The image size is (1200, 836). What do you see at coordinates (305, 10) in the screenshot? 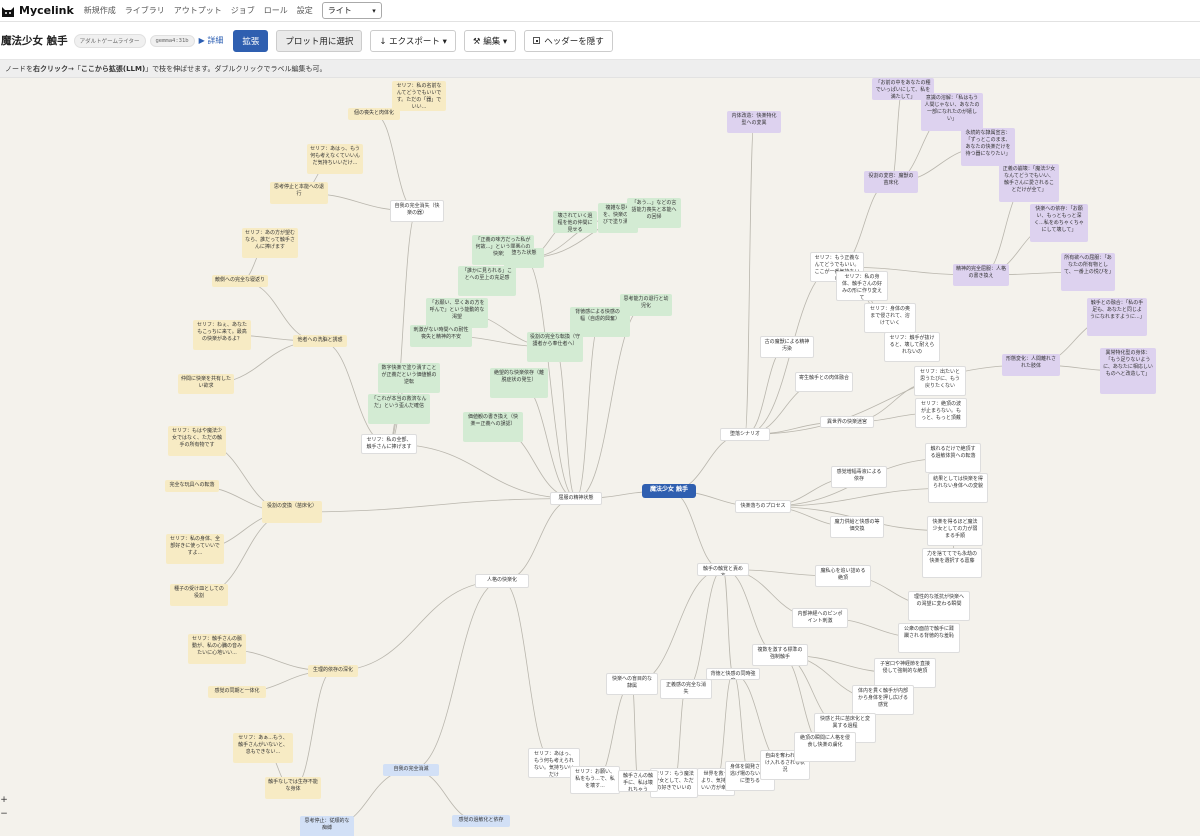
I see `nav-settings: 設定` at bounding box center [305, 10].